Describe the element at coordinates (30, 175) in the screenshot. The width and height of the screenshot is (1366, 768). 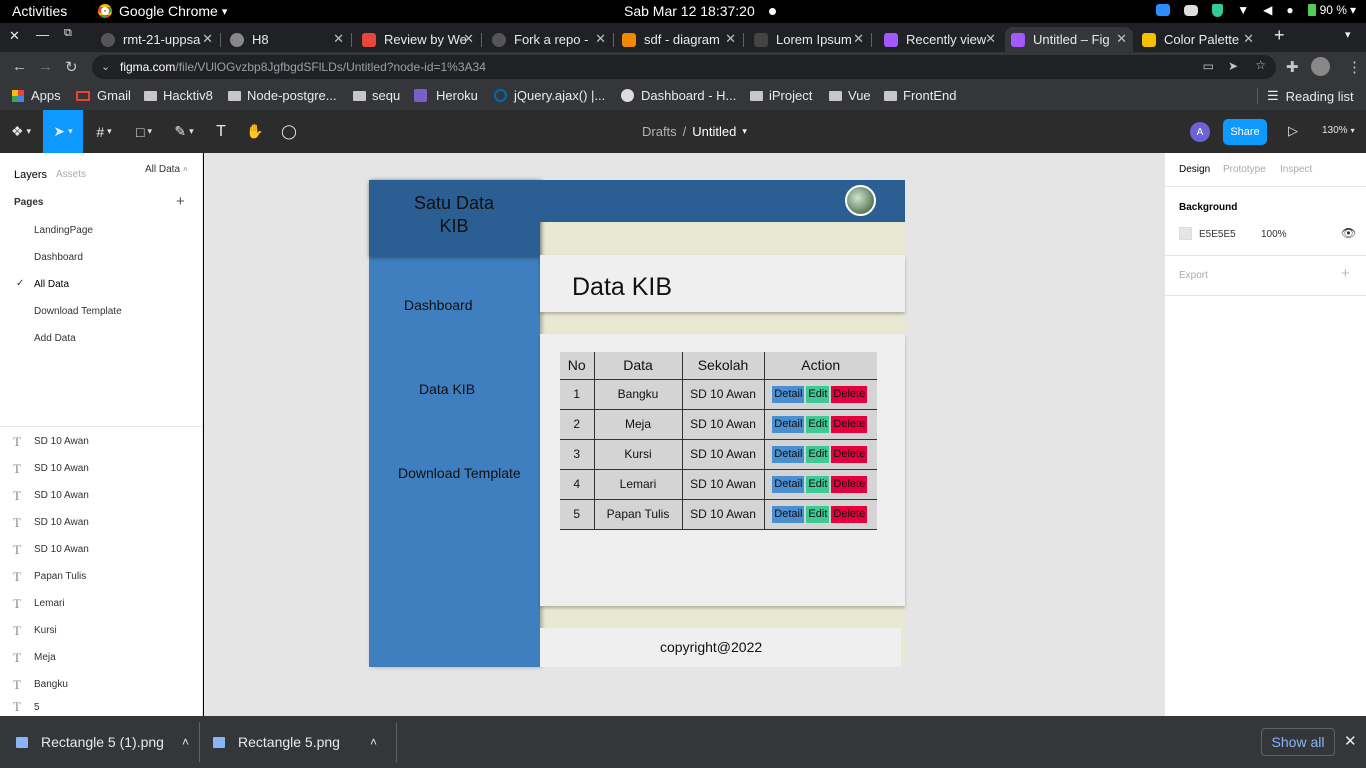
I see `tab-layers: Layers` at that location.